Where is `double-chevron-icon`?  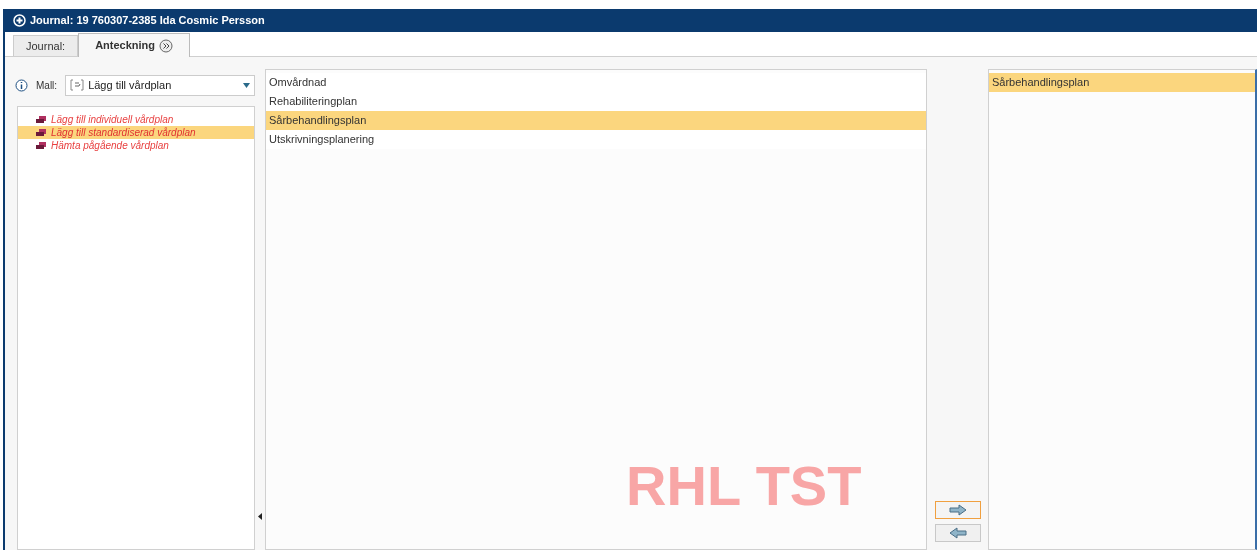
double-chevron-icon is located at coordinates (166, 45).